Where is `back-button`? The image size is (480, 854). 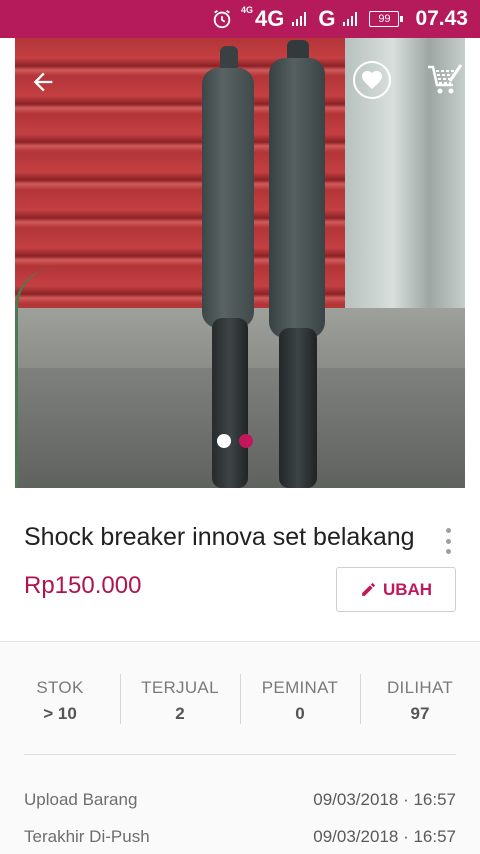
back-button is located at coordinates (43, 82).